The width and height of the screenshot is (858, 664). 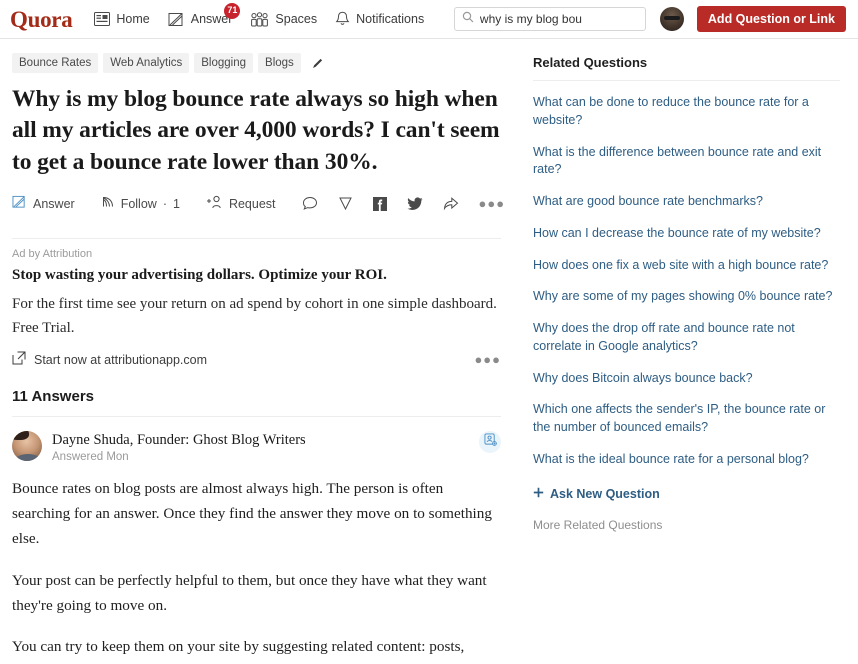 I want to click on request-person-add-icon, so click(x=214, y=203).